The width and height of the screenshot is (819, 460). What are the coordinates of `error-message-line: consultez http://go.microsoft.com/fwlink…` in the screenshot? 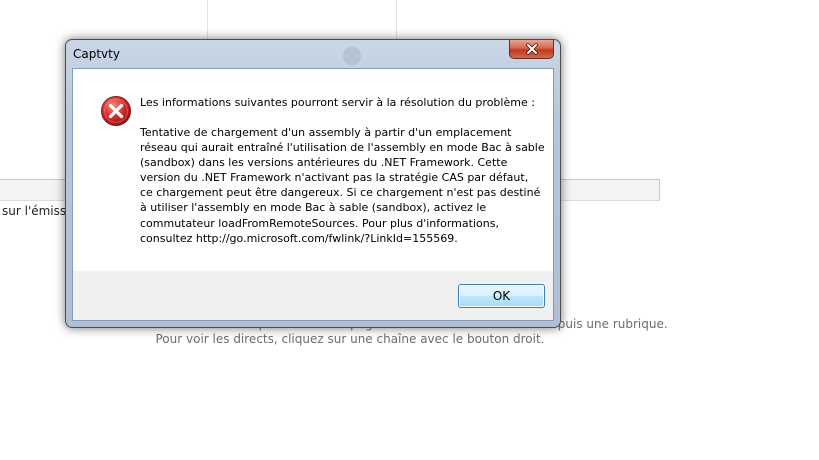 It's located at (299, 238).